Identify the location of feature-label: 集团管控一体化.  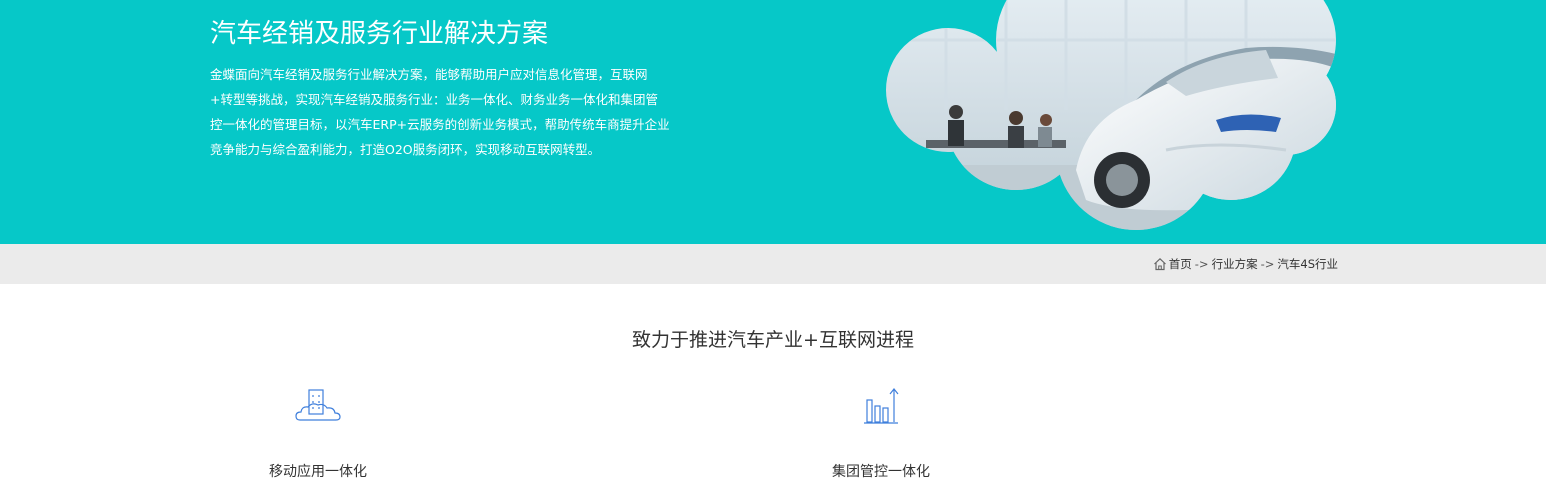
(881, 472).